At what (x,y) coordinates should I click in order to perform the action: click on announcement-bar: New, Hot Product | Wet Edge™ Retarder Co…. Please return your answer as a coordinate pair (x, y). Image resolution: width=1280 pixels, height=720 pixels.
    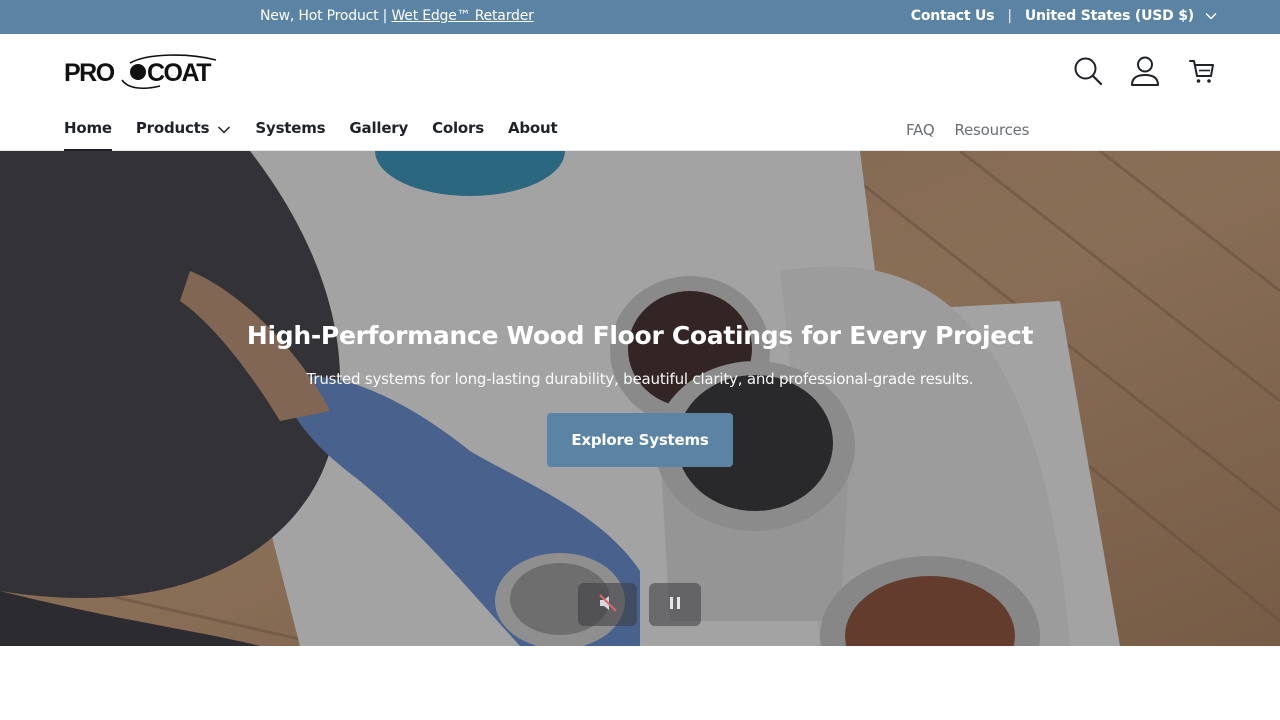
    Looking at the image, I should click on (640, 17).